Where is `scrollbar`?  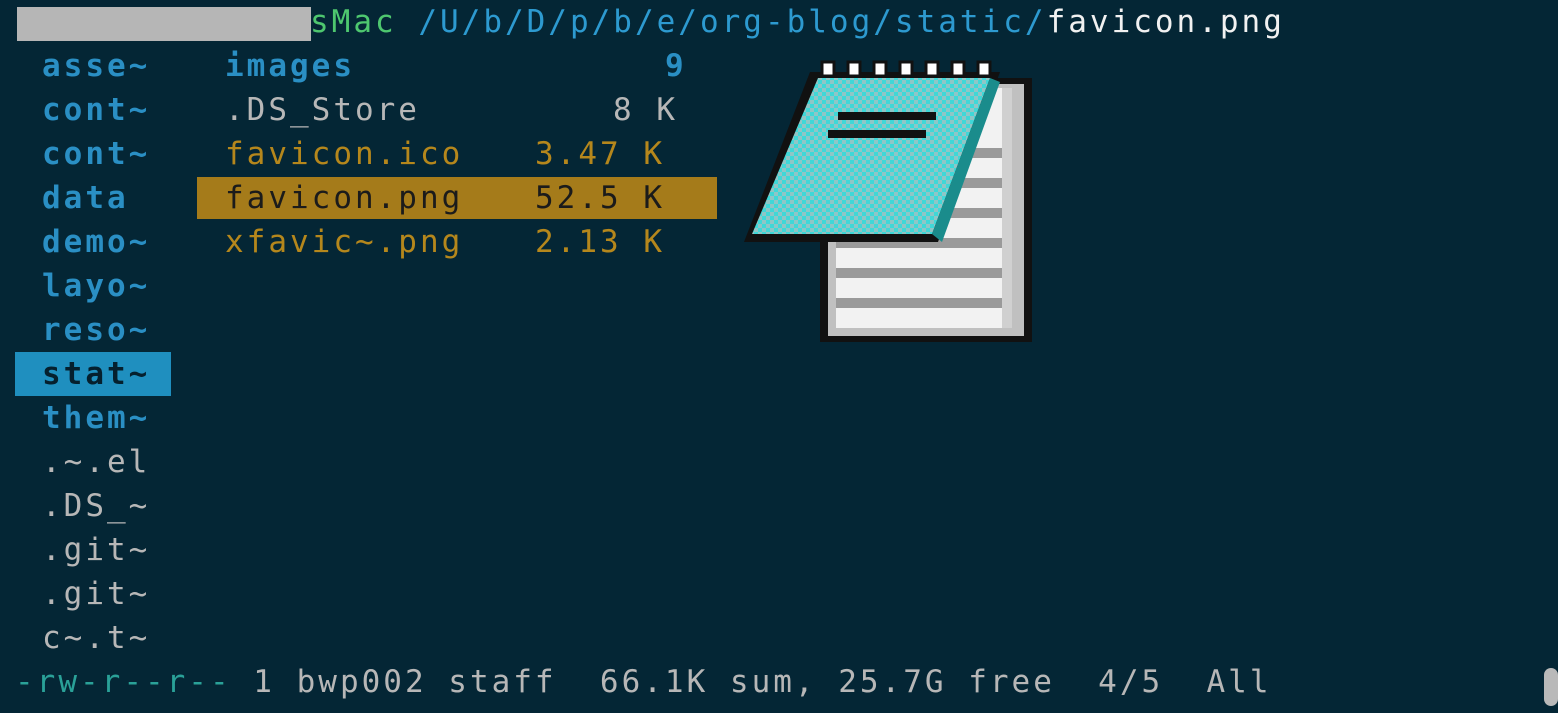 scrollbar is located at coordinates (1551, 687).